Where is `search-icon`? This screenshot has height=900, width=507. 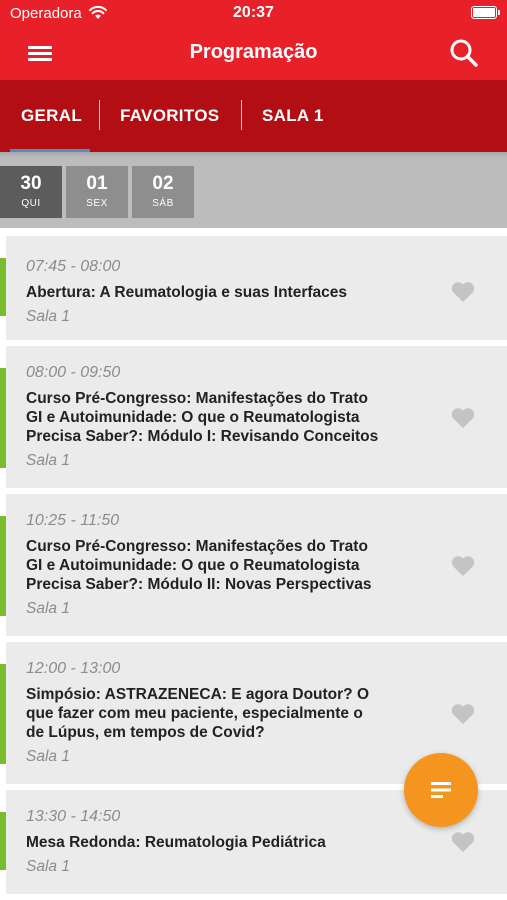 search-icon is located at coordinates (464, 53).